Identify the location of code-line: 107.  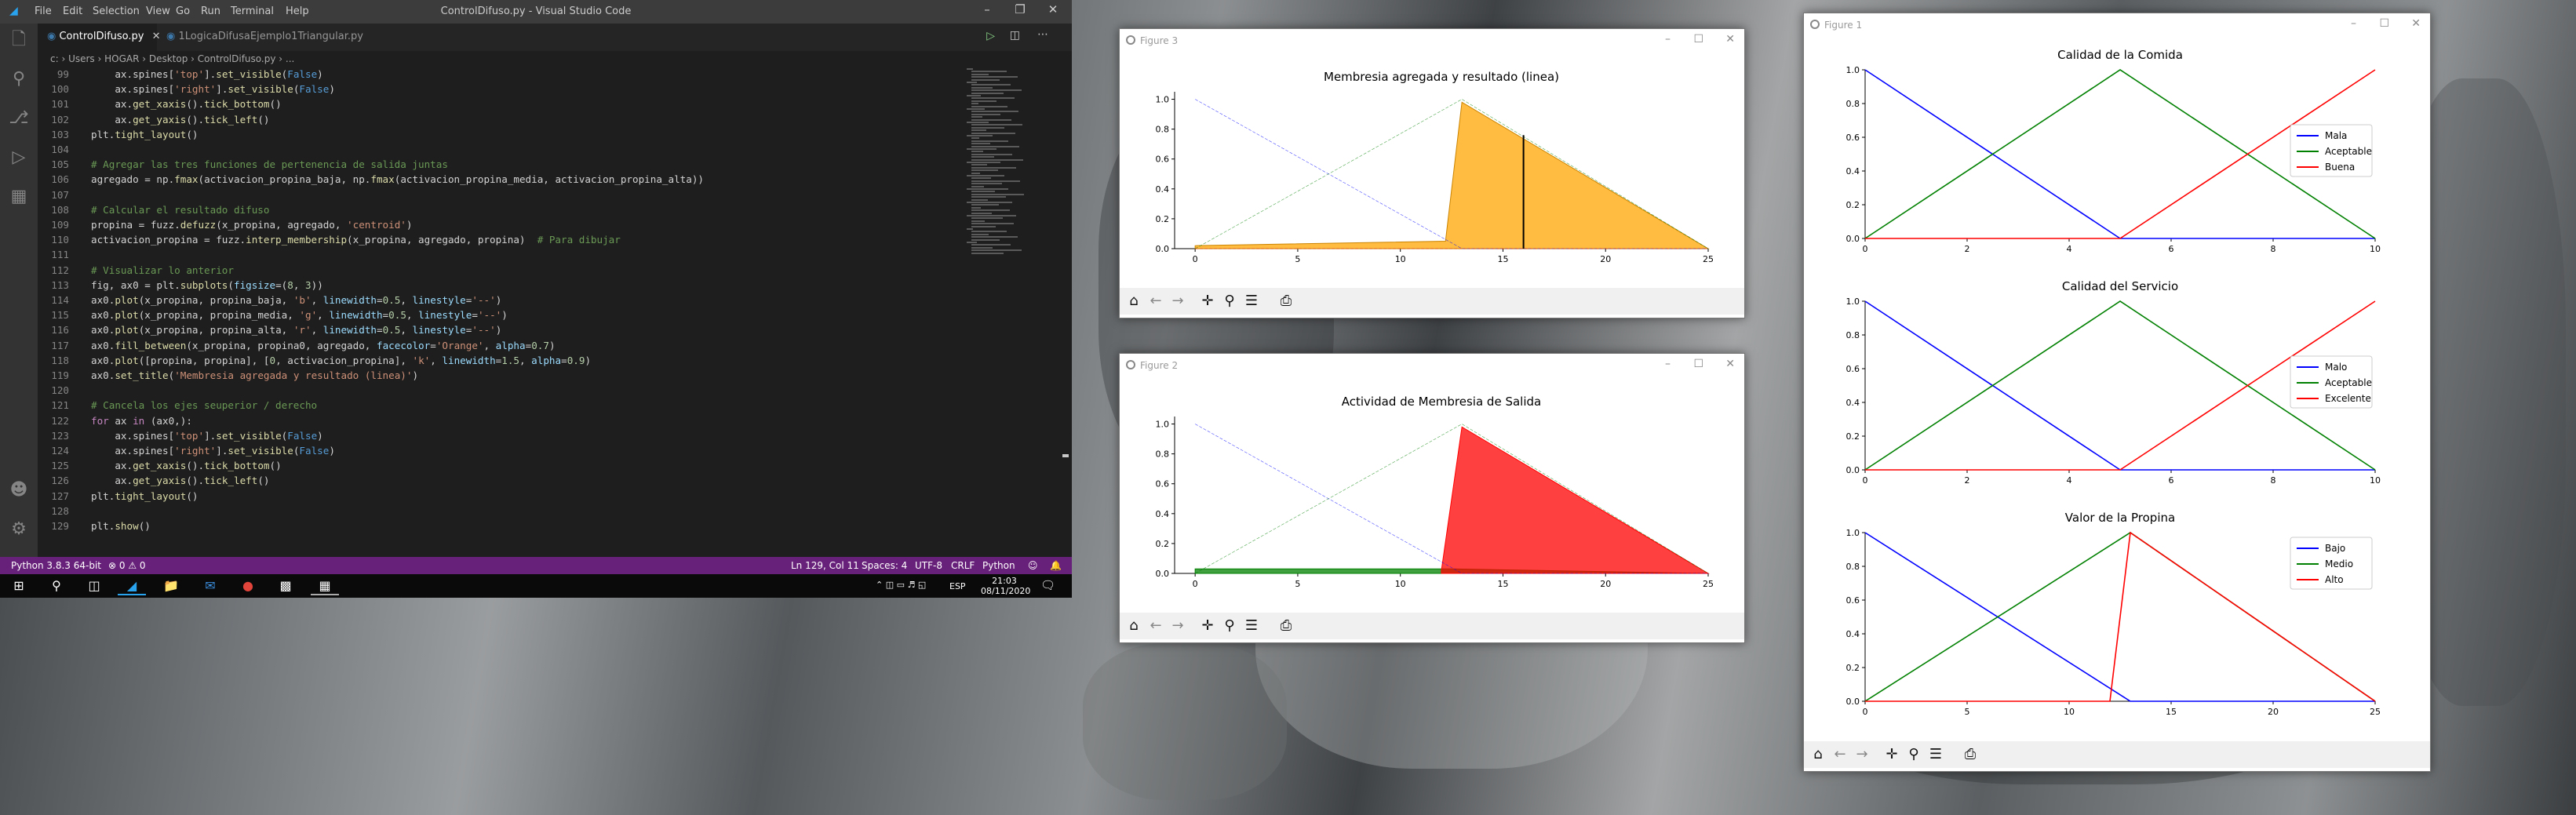
(501, 196).